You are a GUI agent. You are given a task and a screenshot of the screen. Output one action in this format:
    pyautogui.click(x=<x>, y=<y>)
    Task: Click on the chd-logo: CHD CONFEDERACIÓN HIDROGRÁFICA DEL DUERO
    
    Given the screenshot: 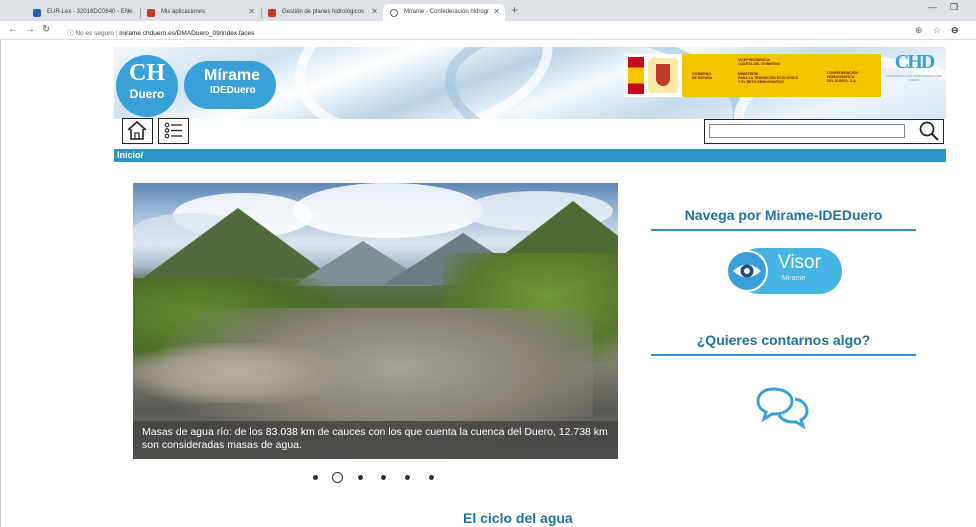 What is the action you would take?
    pyautogui.click(x=914, y=83)
    